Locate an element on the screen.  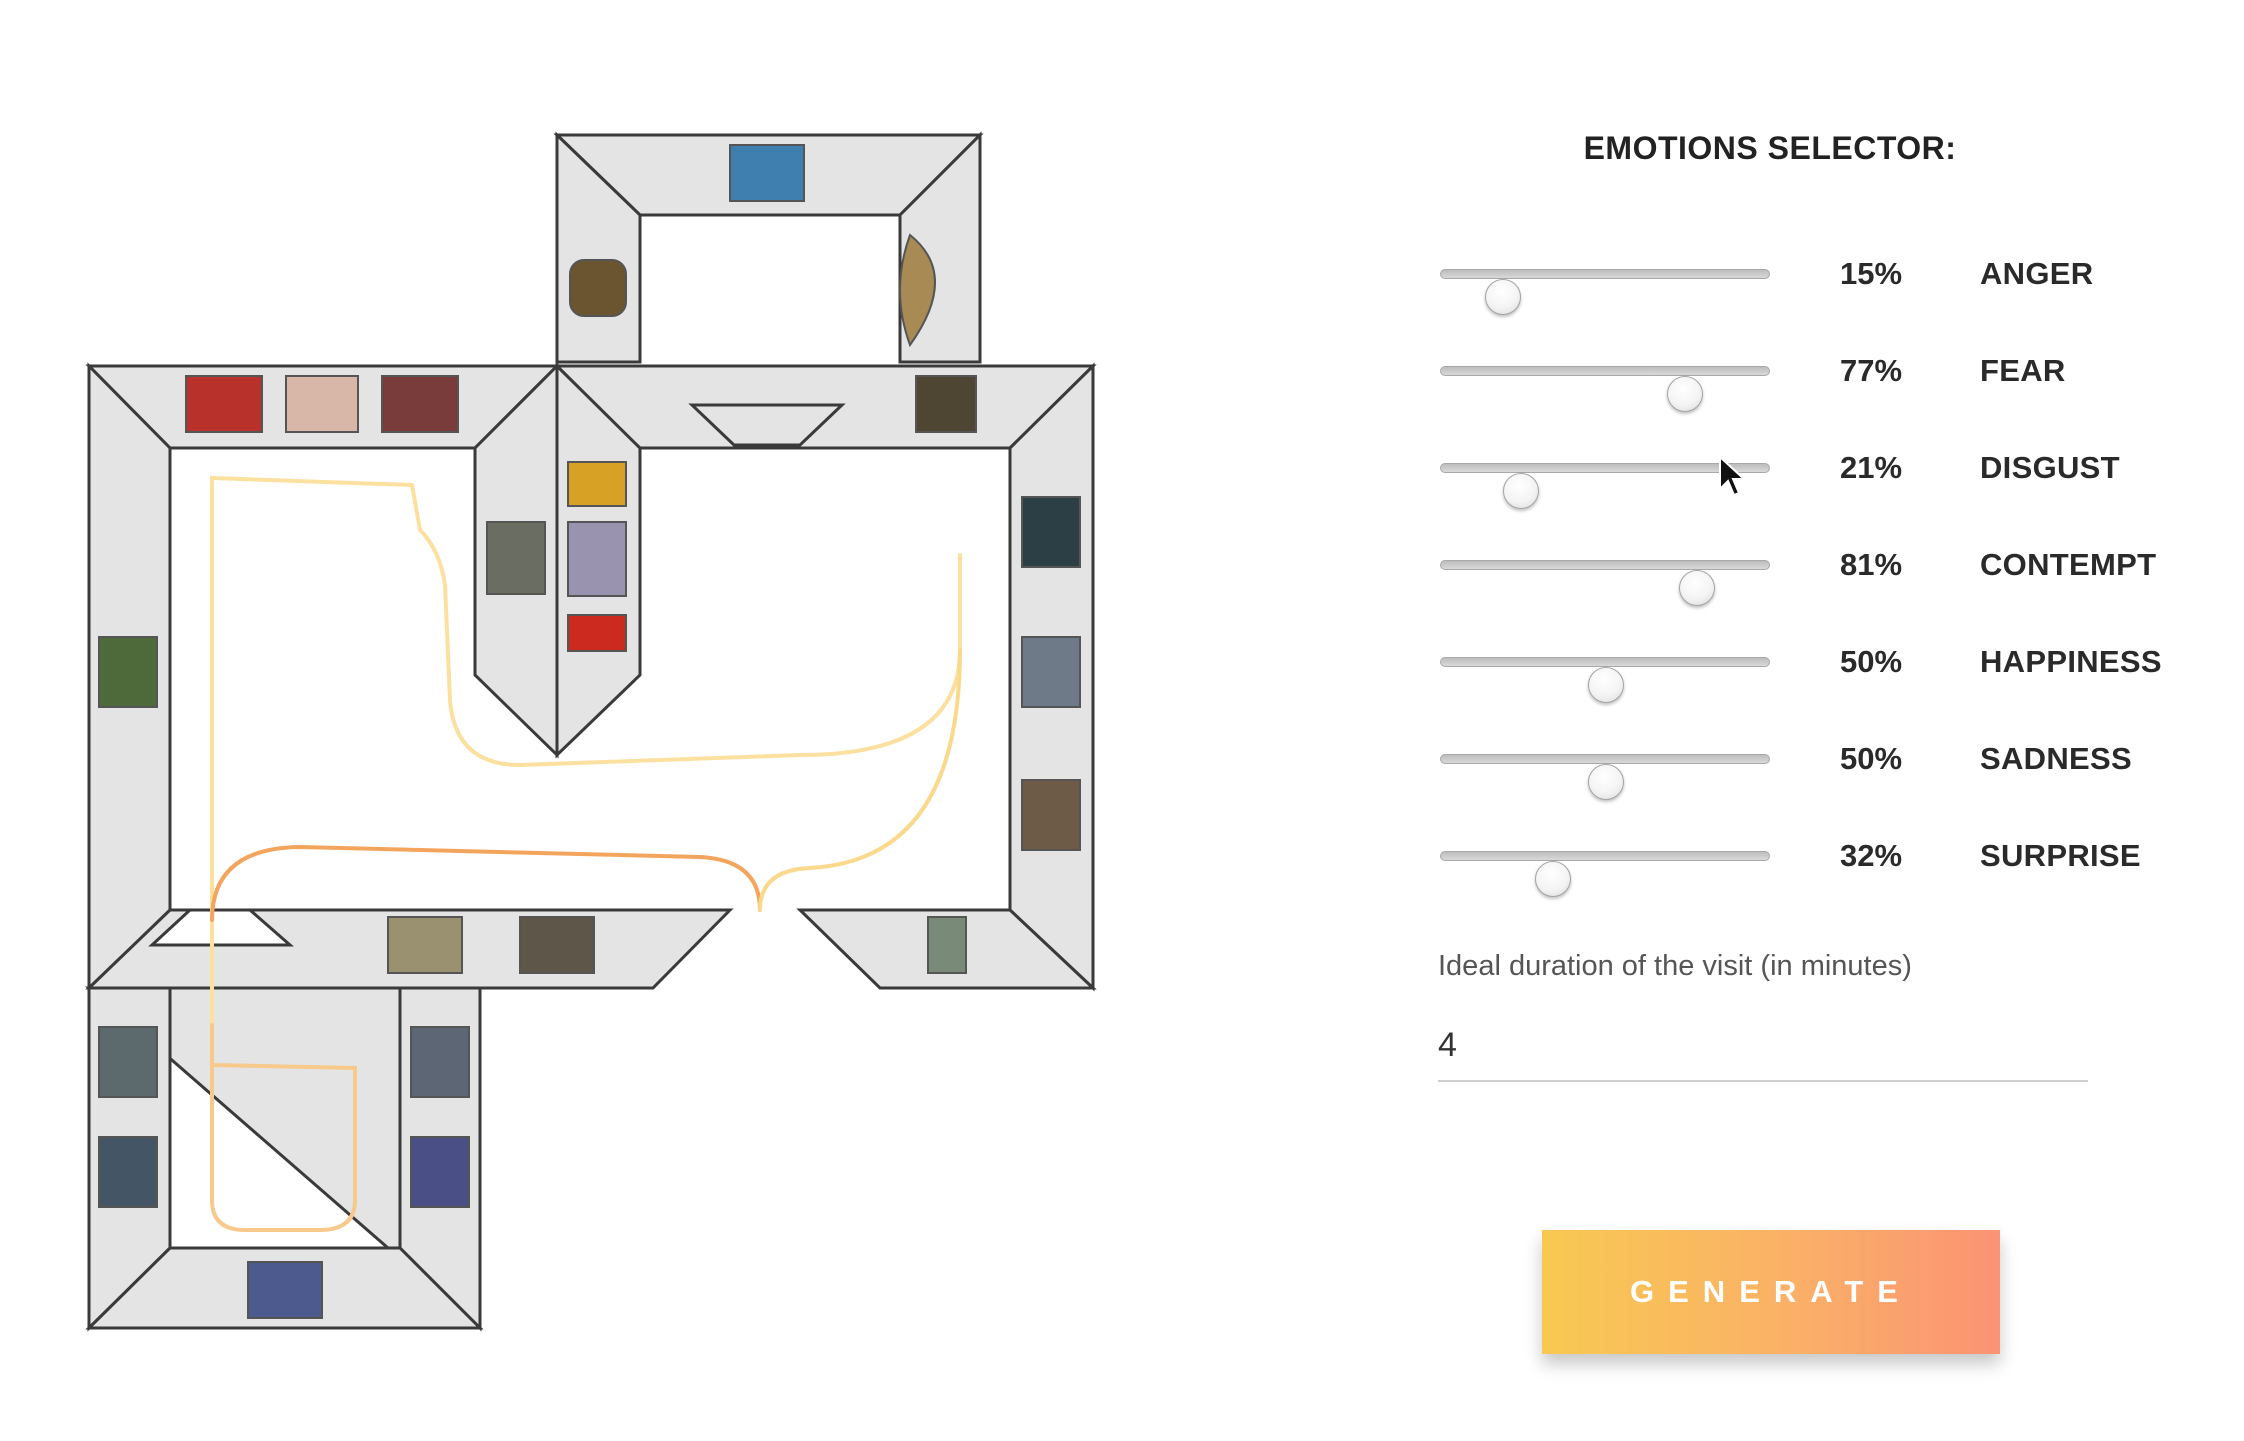
disgust-label: DISGUST is located at coordinates (2050, 467).